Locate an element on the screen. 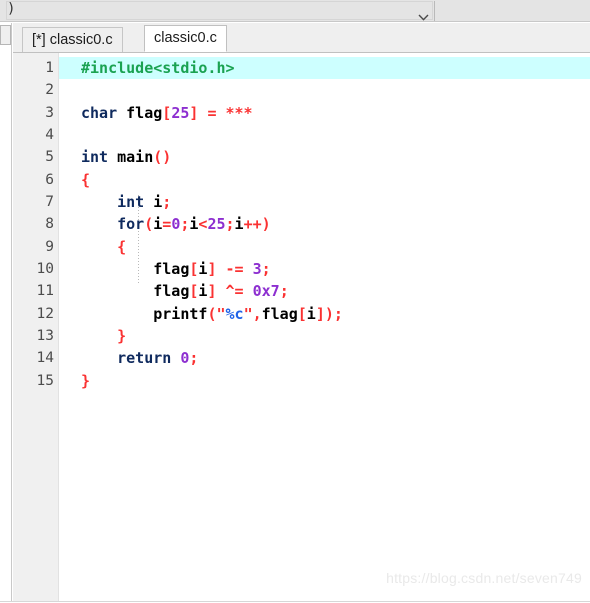  token-keyword-for: for is located at coordinates (131, 224).